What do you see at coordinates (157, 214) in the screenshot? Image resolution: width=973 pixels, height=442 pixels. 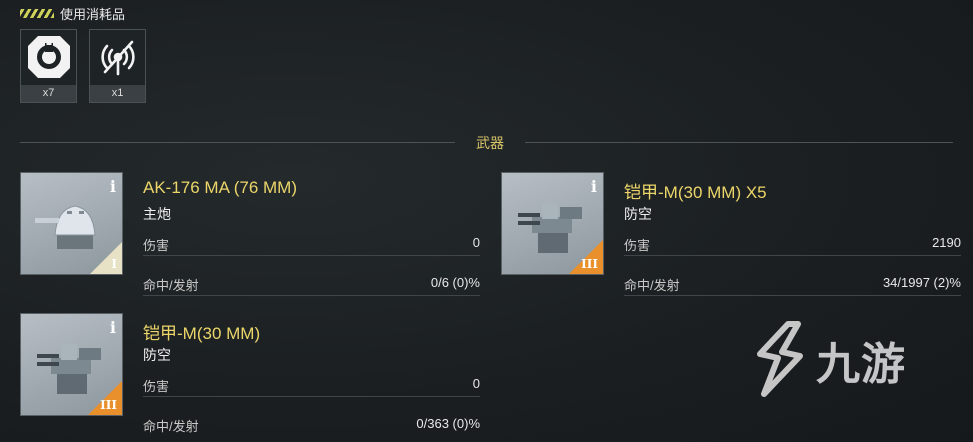 I see `weapon-type: 主炮` at bounding box center [157, 214].